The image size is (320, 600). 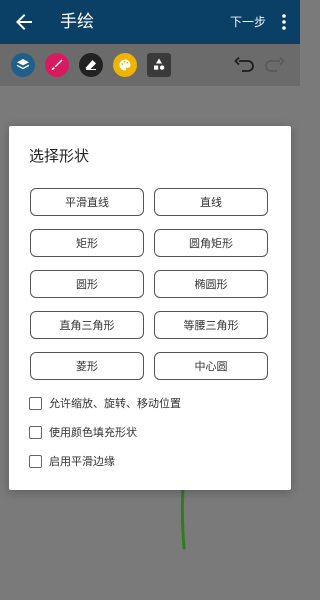 What do you see at coordinates (24, 22) in the screenshot?
I see `back-arrow-icon` at bounding box center [24, 22].